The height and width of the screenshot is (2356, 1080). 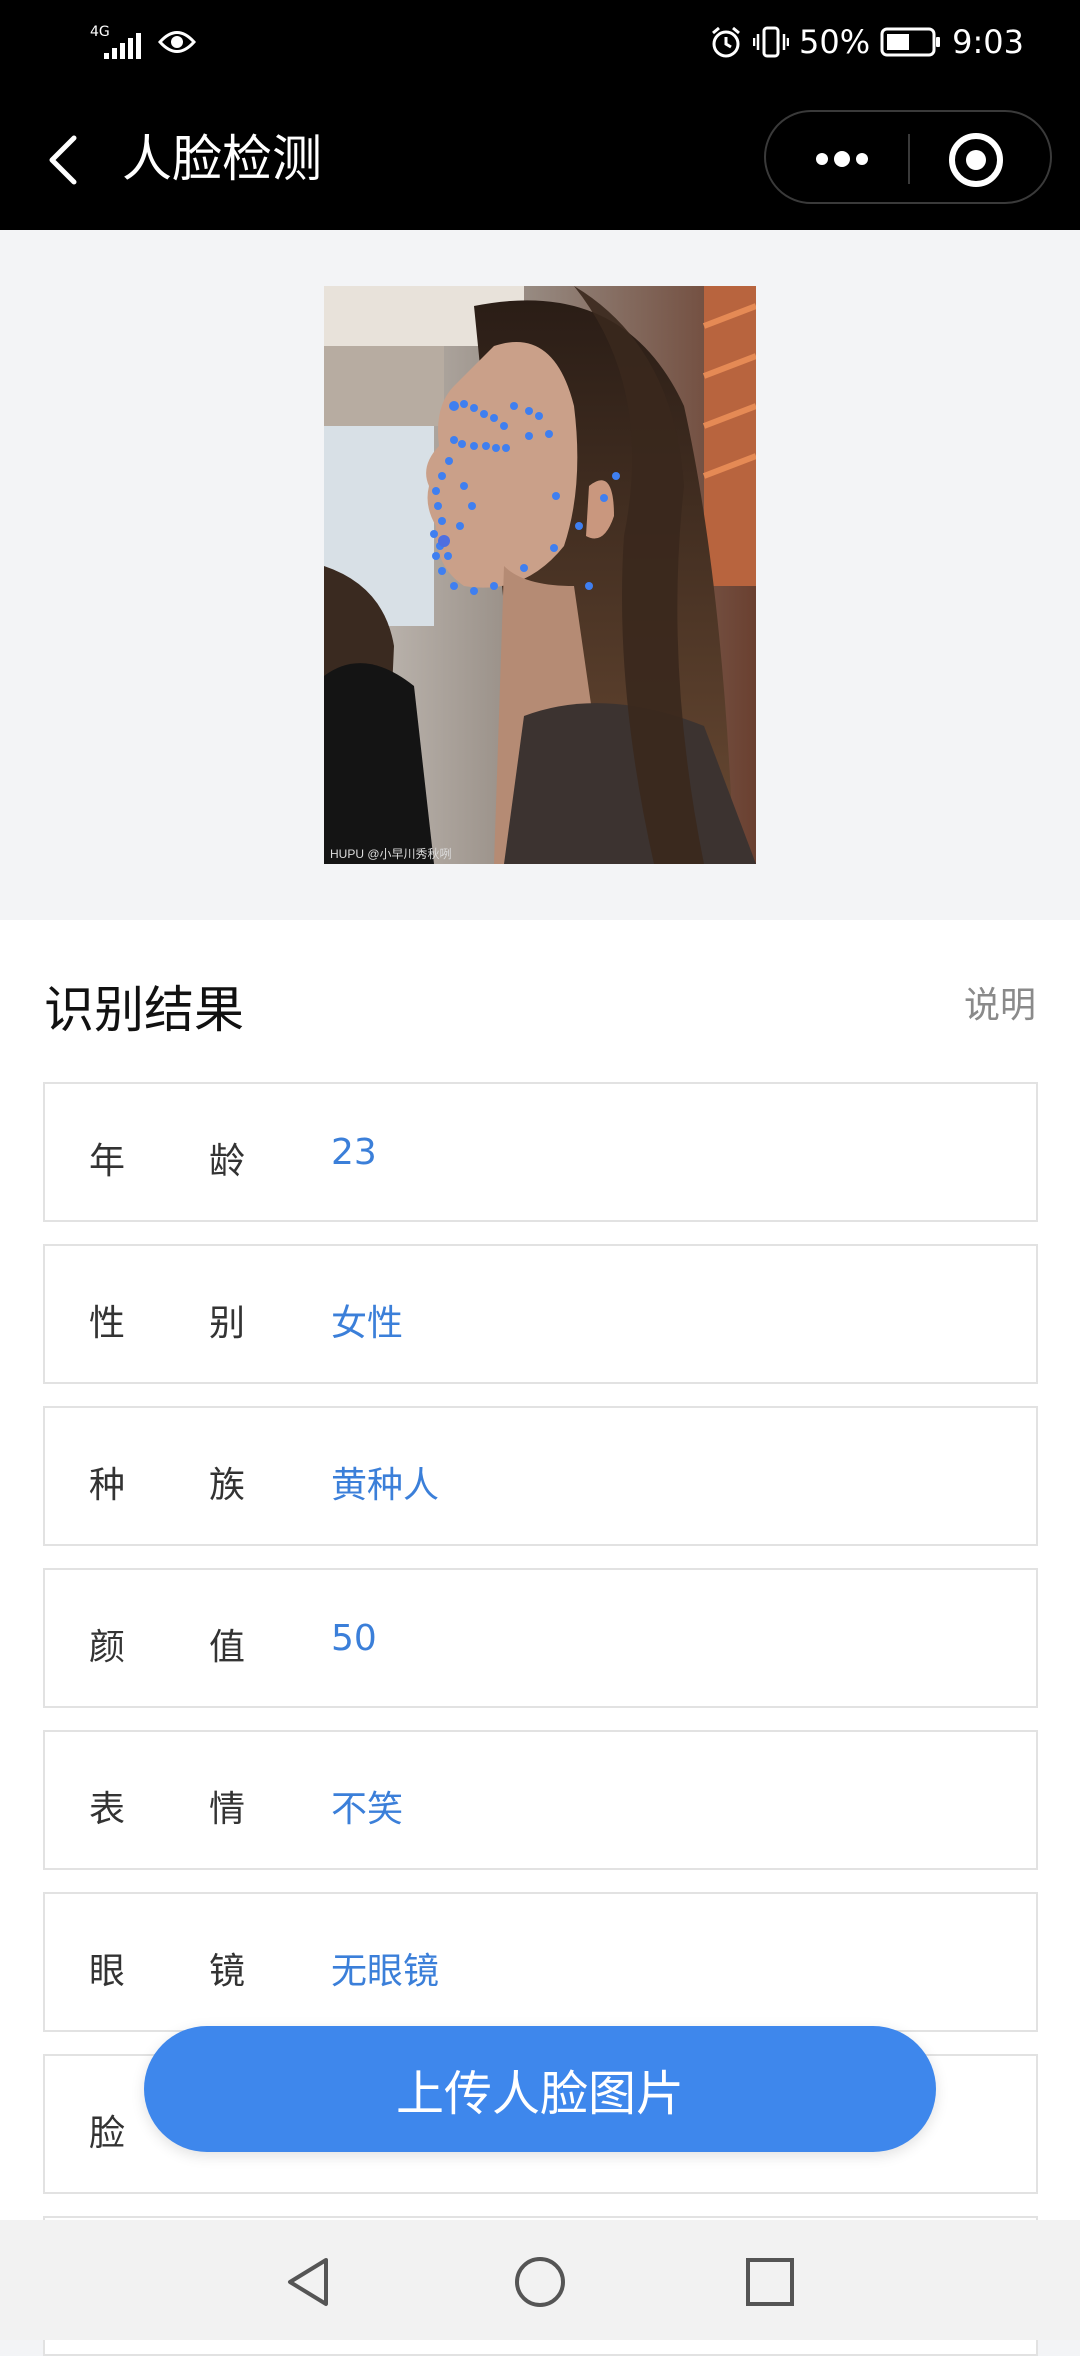 I want to click on result-row-race: 种 族 黄种人, so click(x=540, y=1476).